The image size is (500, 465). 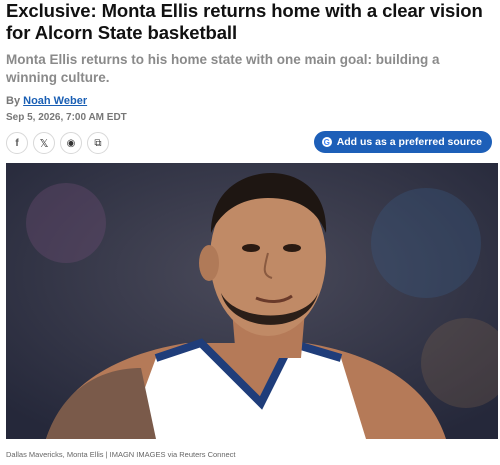 What do you see at coordinates (326, 142) in the screenshot?
I see `google-icon: G` at bounding box center [326, 142].